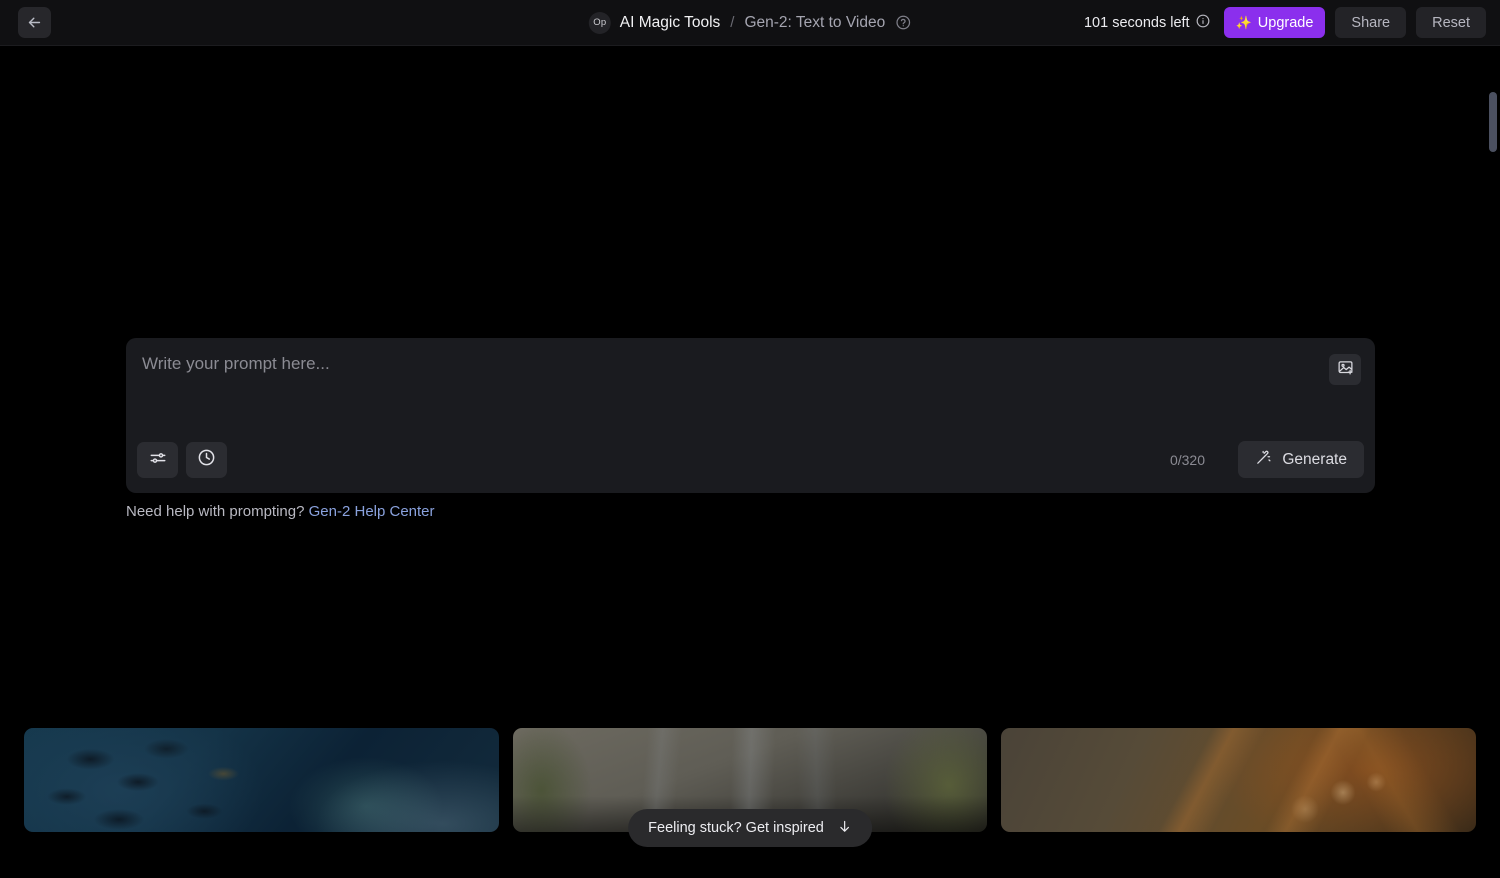  I want to click on scrollbar-thumb, so click(1493, 122).